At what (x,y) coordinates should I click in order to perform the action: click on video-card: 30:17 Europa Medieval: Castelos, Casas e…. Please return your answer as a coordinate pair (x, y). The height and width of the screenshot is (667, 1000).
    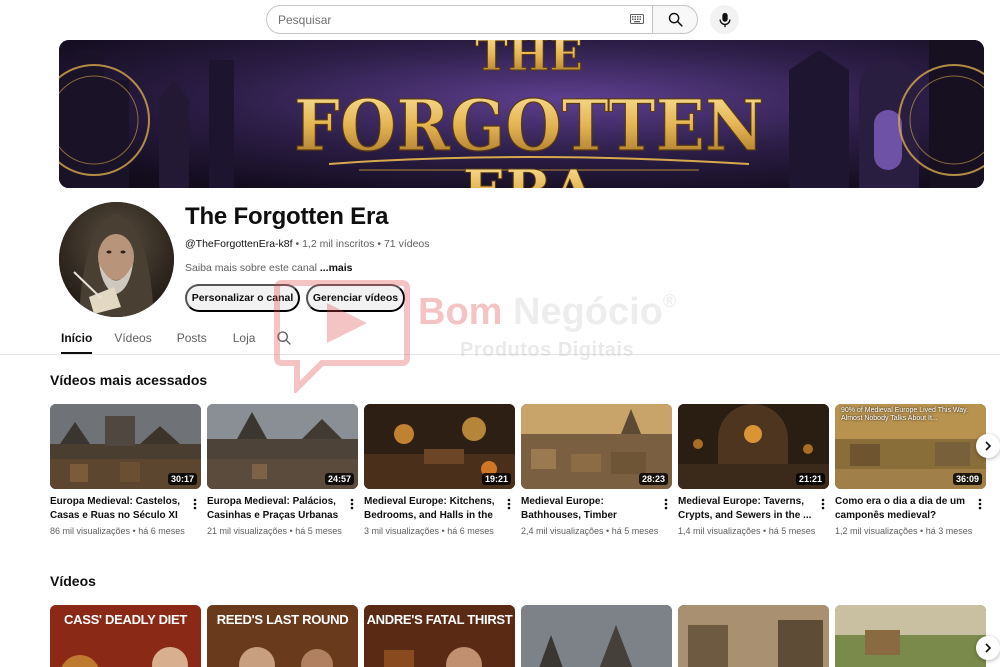
    Looking at the image, I should click on (125, 470).